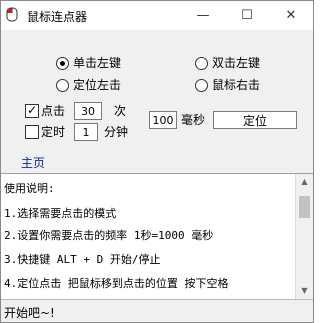 The height and width of the screenshot is (323, 320). What do you see at coordinates (82, 259) in the screenshot?
I see `instruction-line: 3.快捷键 ALT + D 开始/停止` at bounding box center [82, 259].